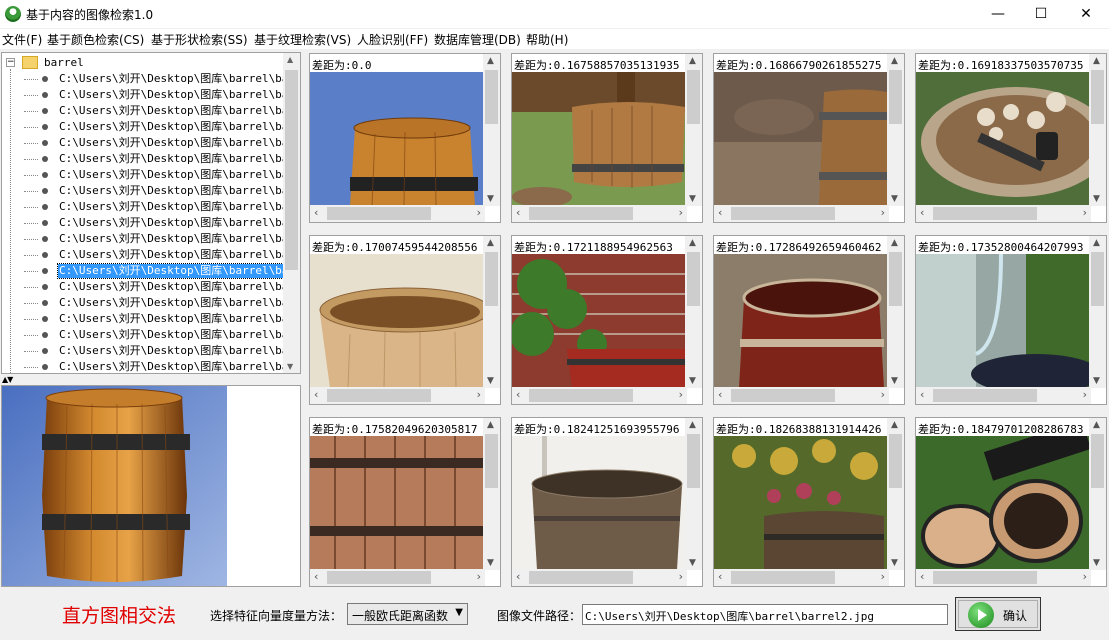 This screenshot has width=1109, height=640. Describe the element at coordinates (291, 213) in the screenshot. I see `tree-scrollbar: ▲ ▼` at that location.